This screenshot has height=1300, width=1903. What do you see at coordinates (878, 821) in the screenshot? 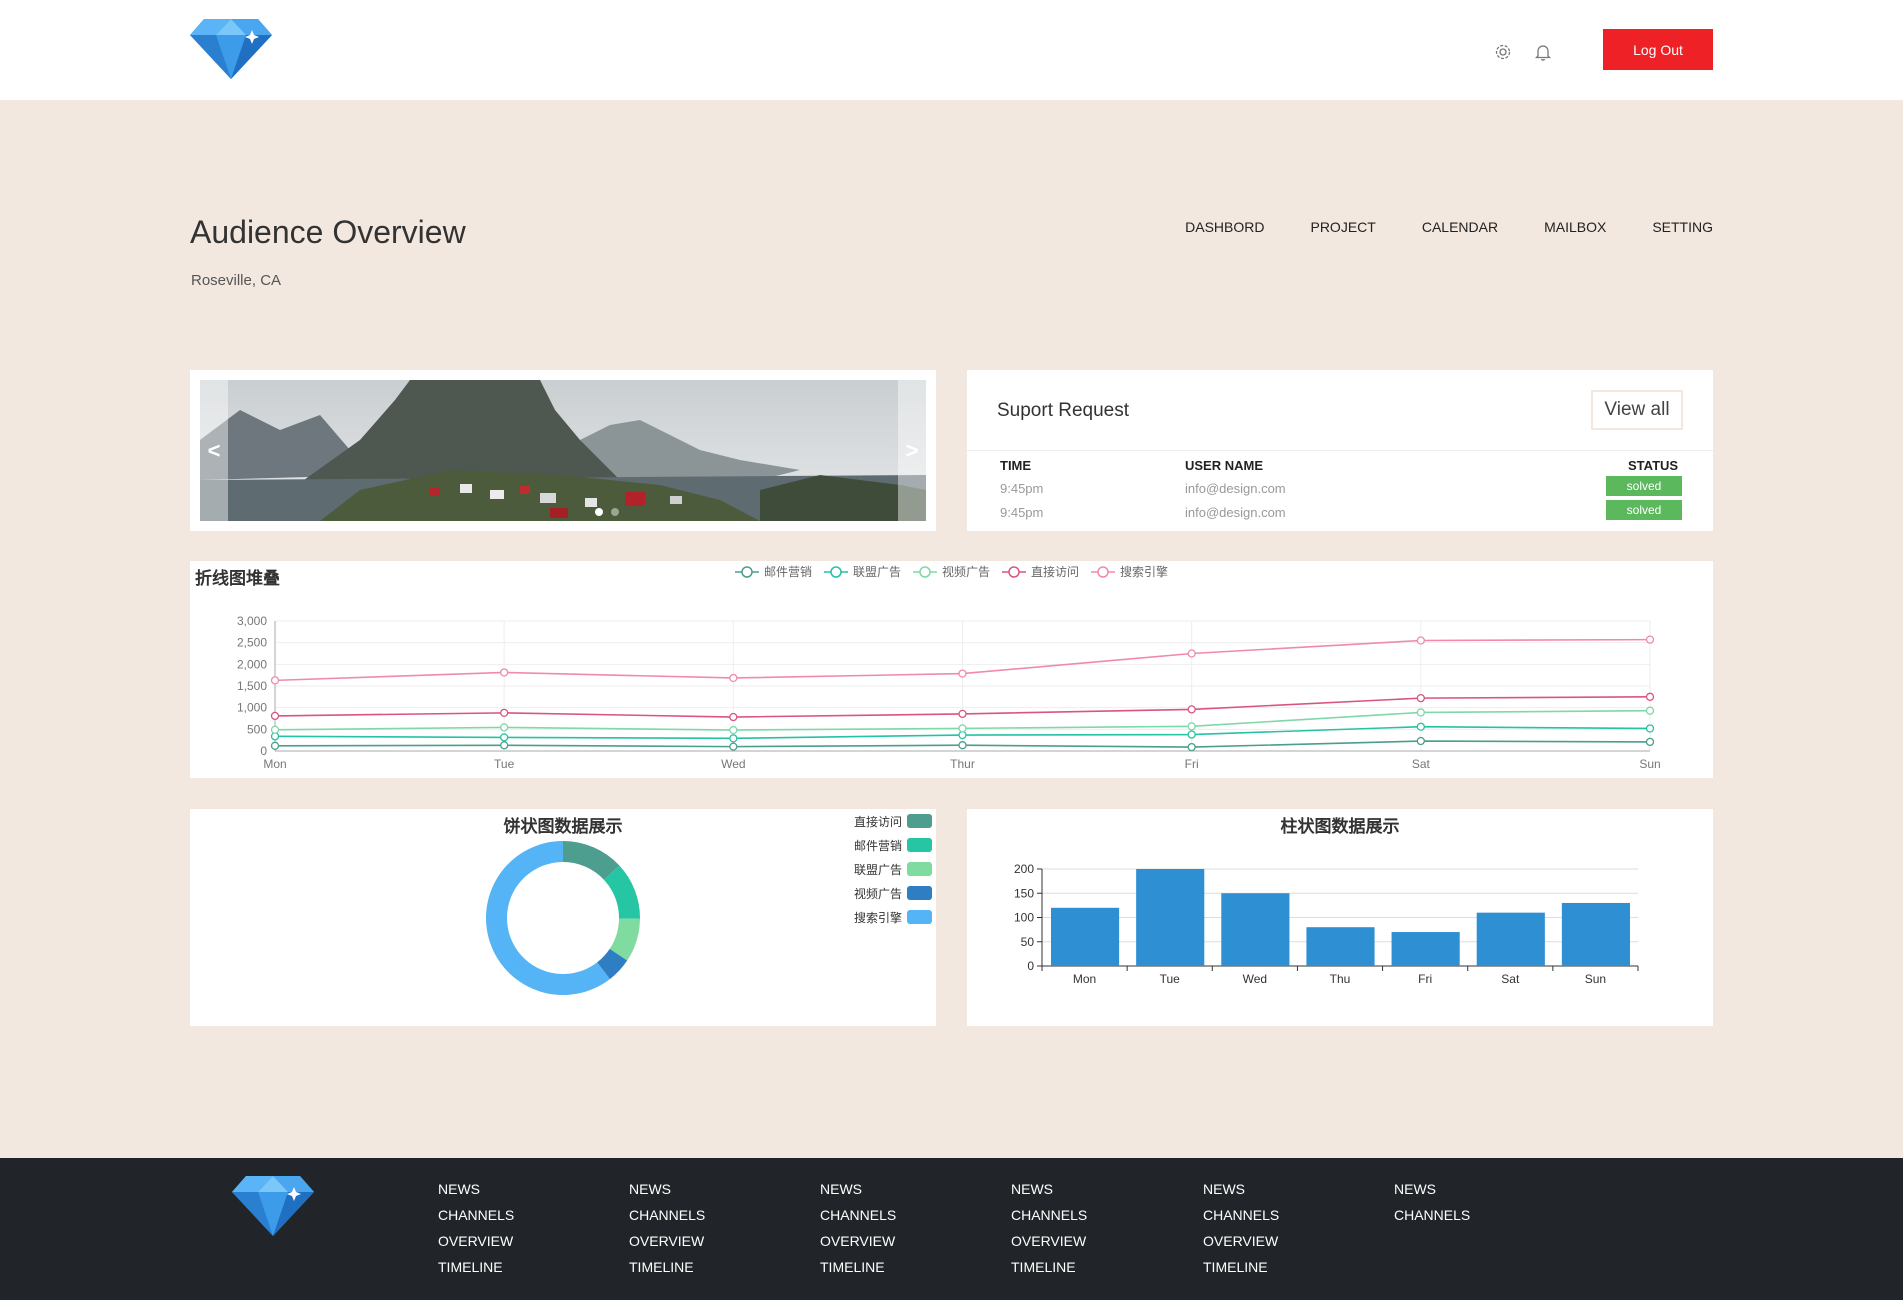
I see `pie-legend-label: 直接访问` at bounding box center [878, 821].